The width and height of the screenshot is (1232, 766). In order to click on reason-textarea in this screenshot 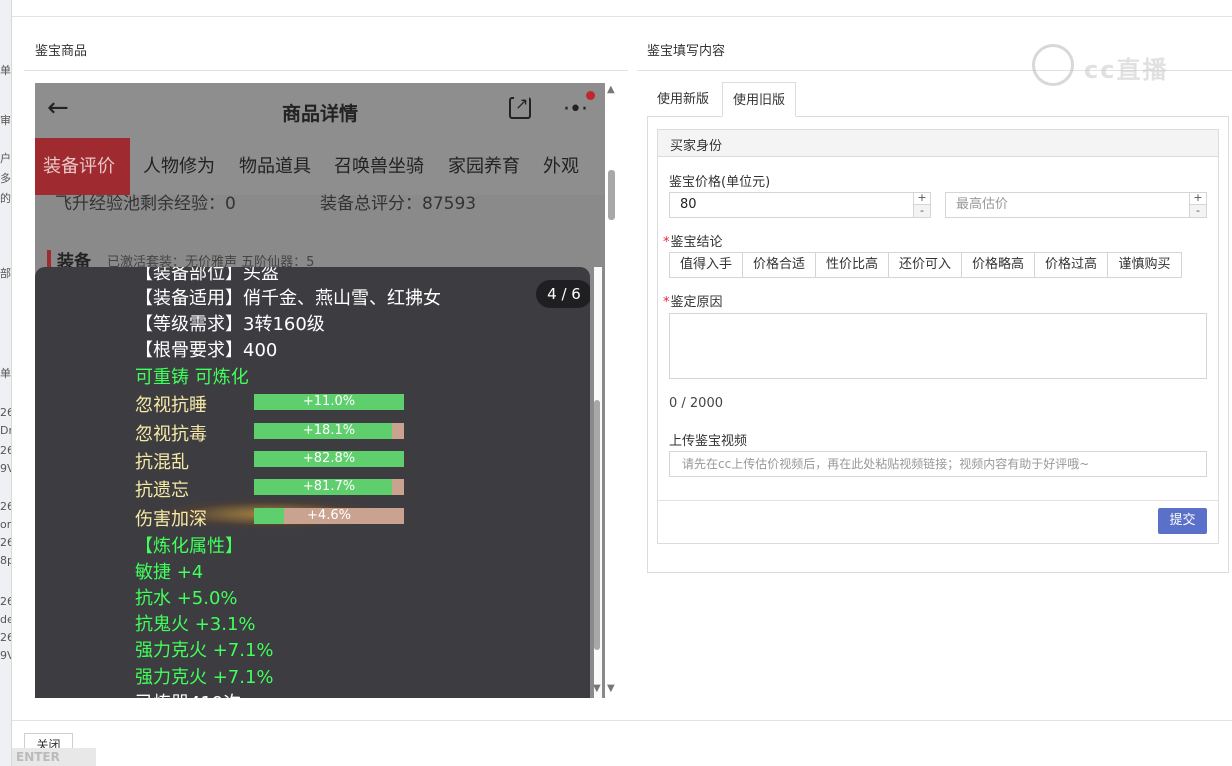, I will do `click(938, 346)`.